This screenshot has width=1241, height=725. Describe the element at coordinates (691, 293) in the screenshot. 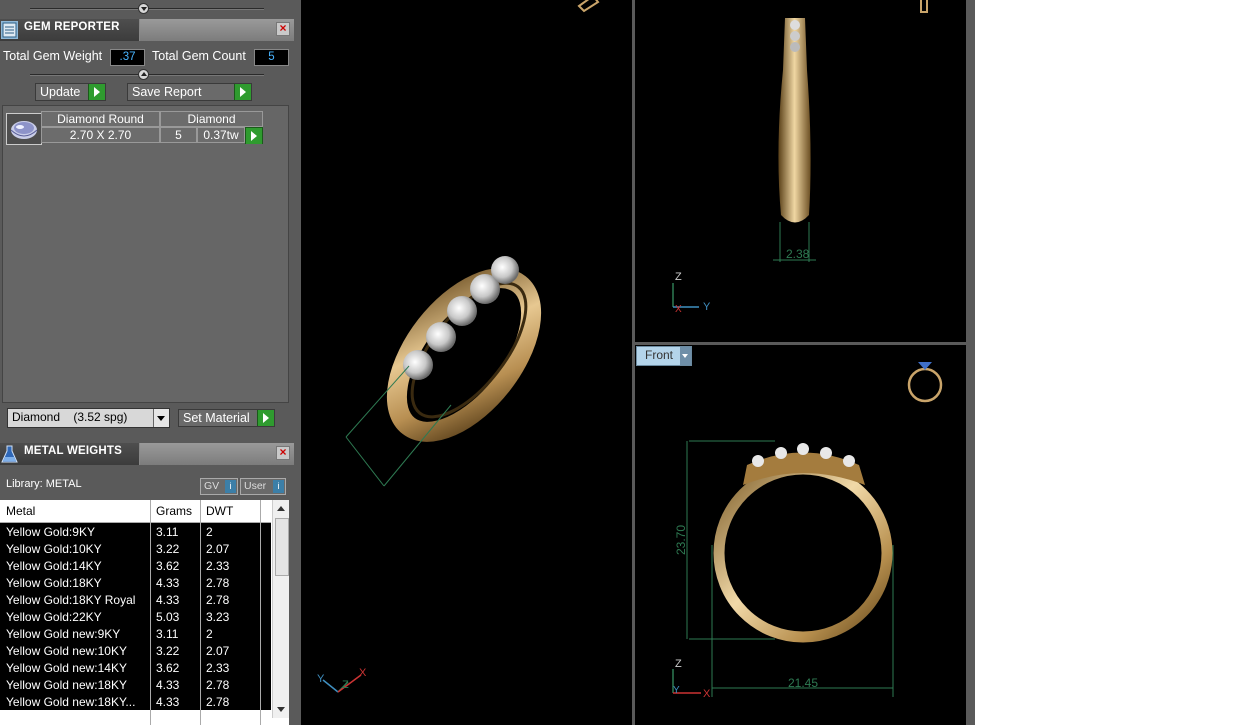

I see `axis-gizmo-side: Z Y X` at that location.